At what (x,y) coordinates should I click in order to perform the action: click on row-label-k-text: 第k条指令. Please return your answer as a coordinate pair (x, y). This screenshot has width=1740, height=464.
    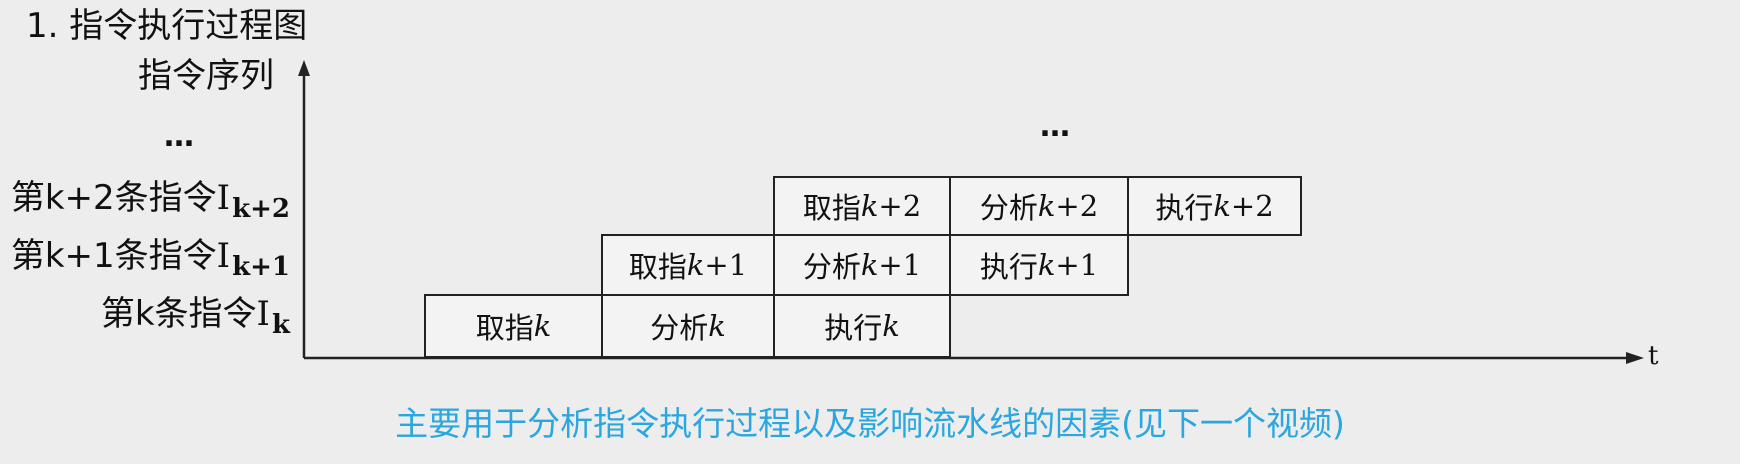
    Looking at the image, I should click on (178, 314).